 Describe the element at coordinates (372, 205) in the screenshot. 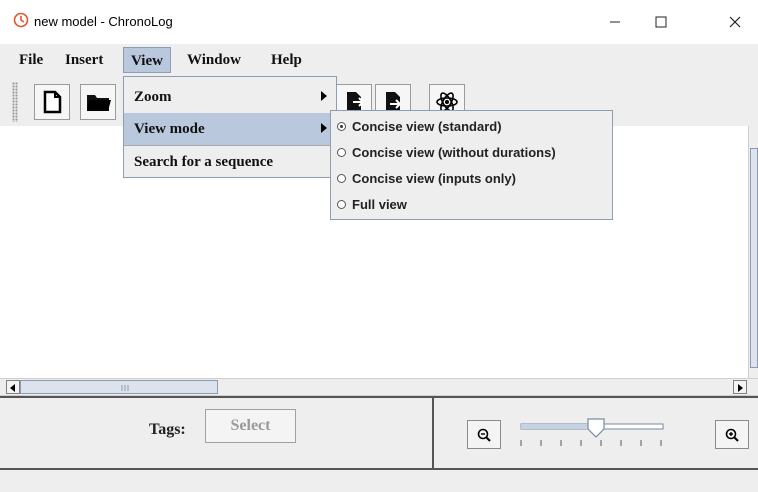

I see `view-mode-option-full-view: Full view` at that location.